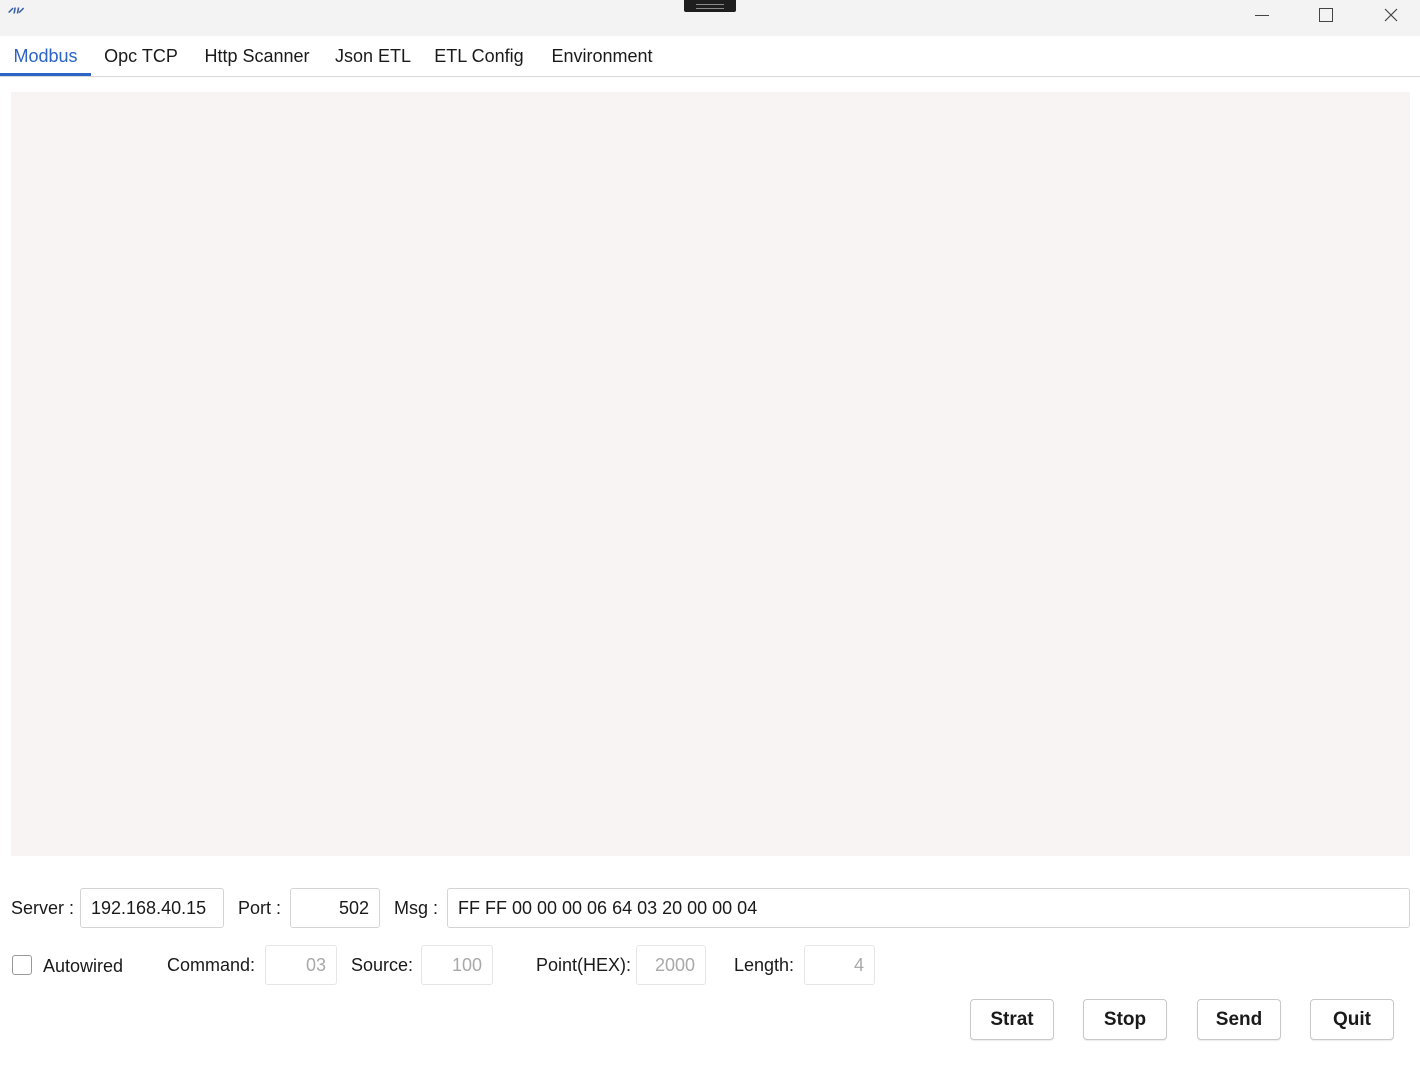  Describe the element at coordinates (45, 56) in the screenshot. I see `tab-modbus: Modbus` at that location.